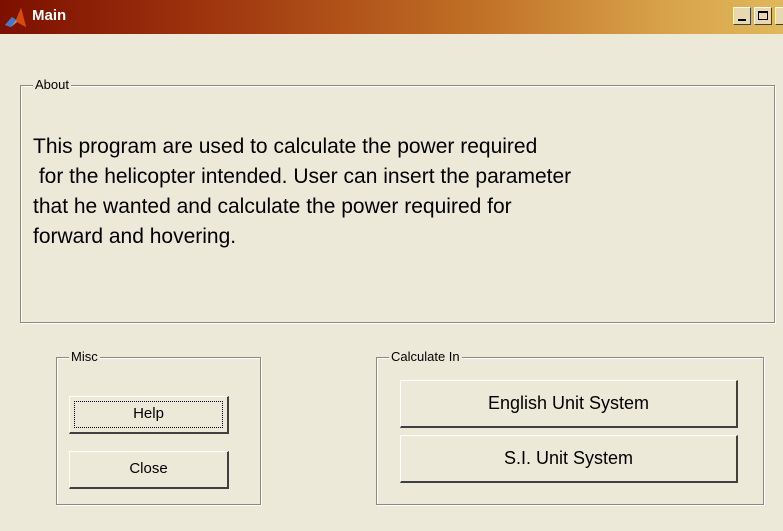 The height and width of the screenshot is (531, 783). What do you see at coordinates (52, 85) in the screenshot?
I see `about-panel-title: About` at bounding box center [52, 85].